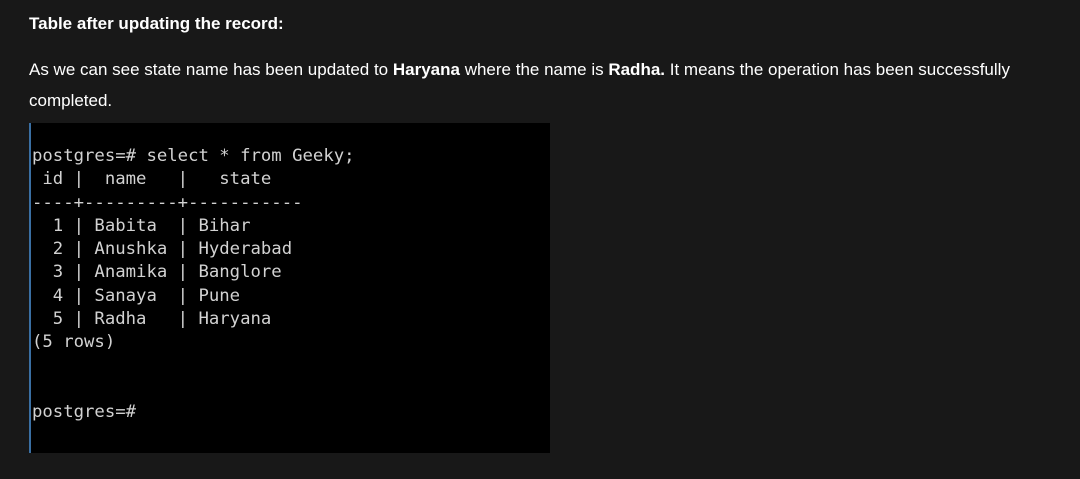 This screenshot has width=1080, height=479. What do you see at coordinates (74, 342) in the screenshot?
I see `row-count-line: (5 rows)` at bounding box center [74, 342].